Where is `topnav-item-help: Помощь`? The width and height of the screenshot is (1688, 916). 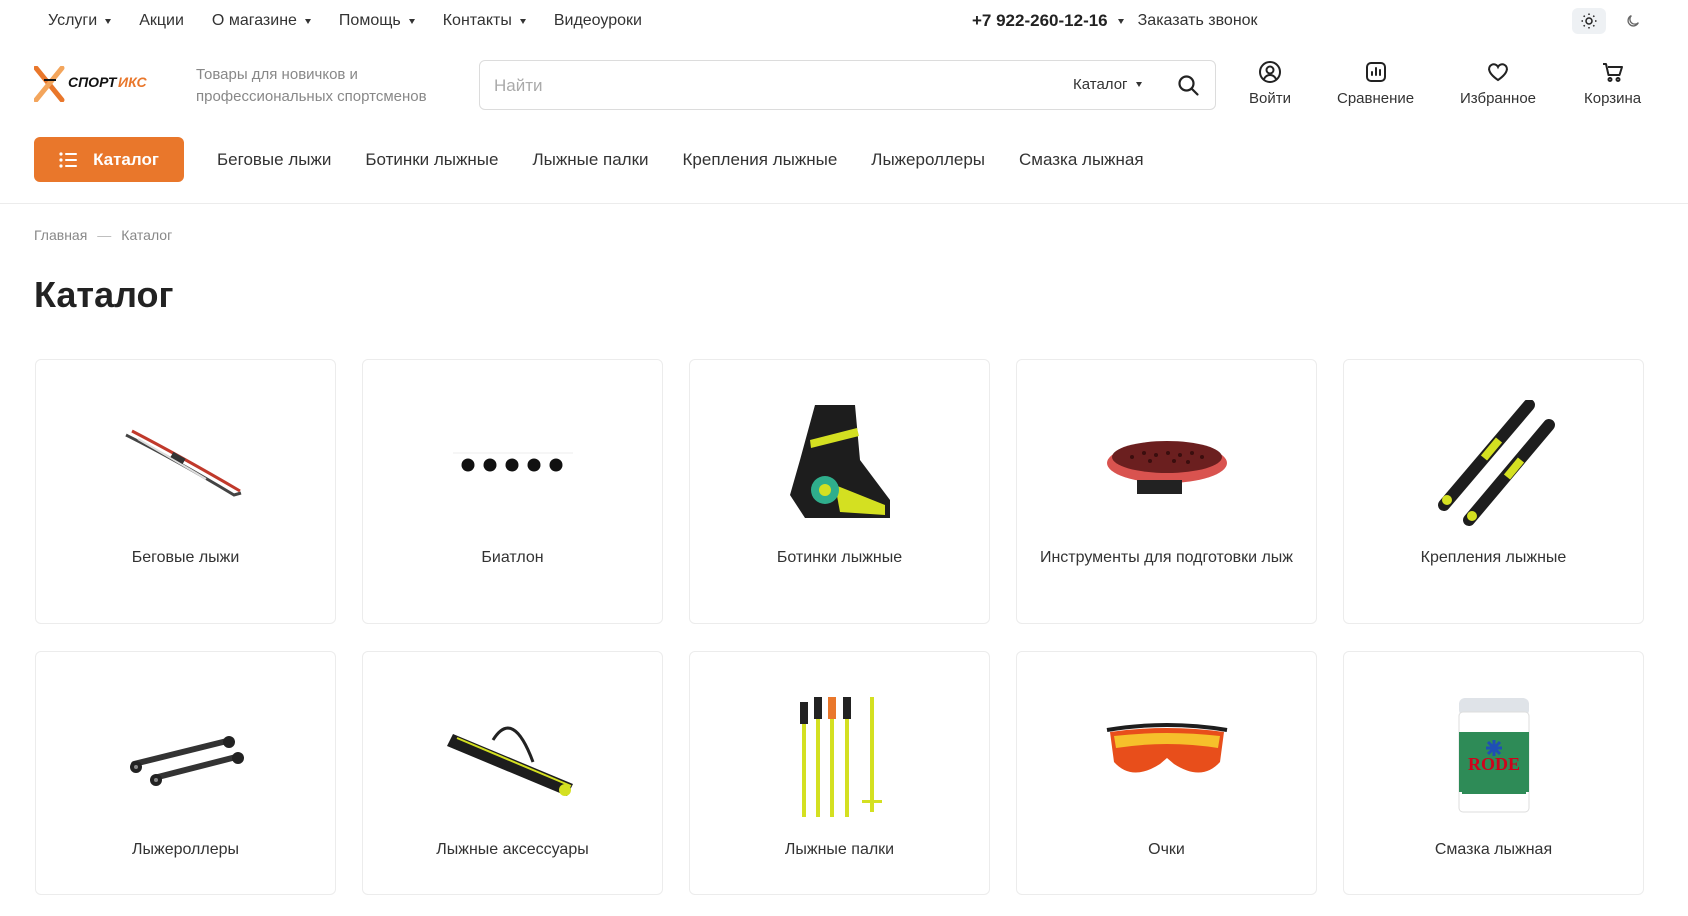
topnav-item-help: Помощь is located at coordinates (377, 21).